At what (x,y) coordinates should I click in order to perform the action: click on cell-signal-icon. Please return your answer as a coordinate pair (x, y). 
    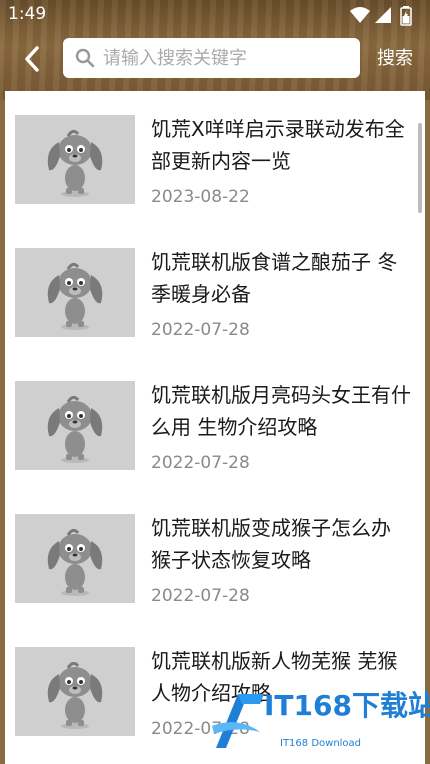
    Looking at the image, I should click on (383, 15).